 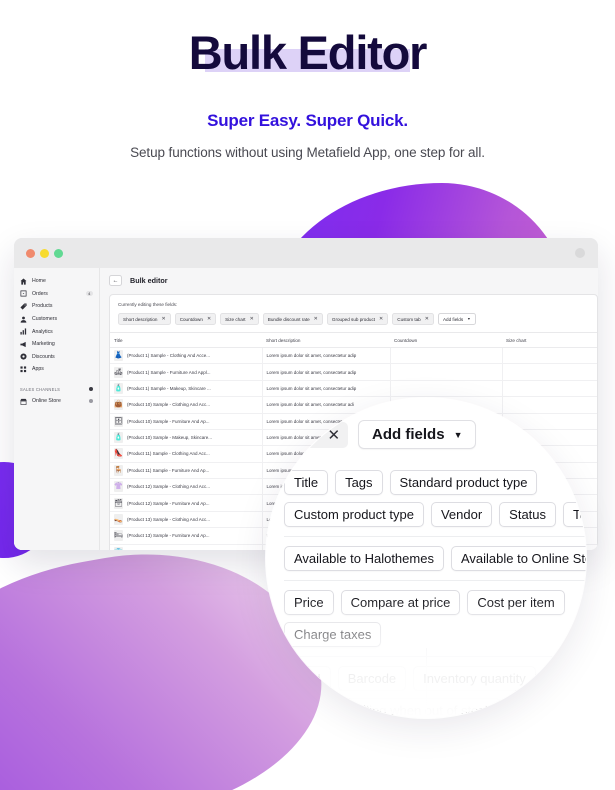 What do you see at coordinates (413, 319) in the screenshot?
I see `field-tag: Custom tab ✕` at bounding box center [413, 319].